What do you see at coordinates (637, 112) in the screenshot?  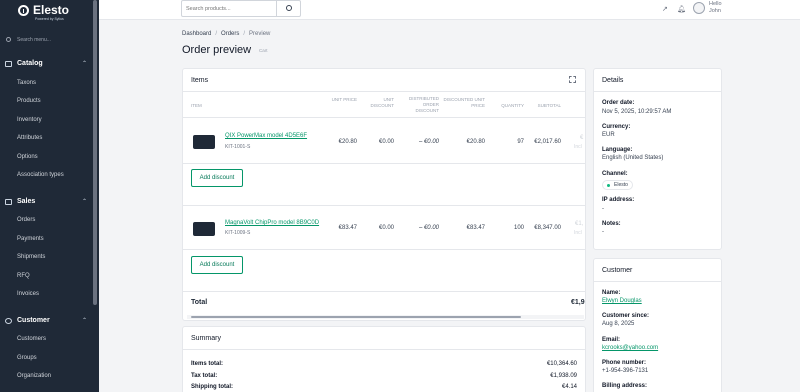 I see `order-date-value: Nov 5, 2025, 10:29:57 AM` at bounding box center [637, 112].